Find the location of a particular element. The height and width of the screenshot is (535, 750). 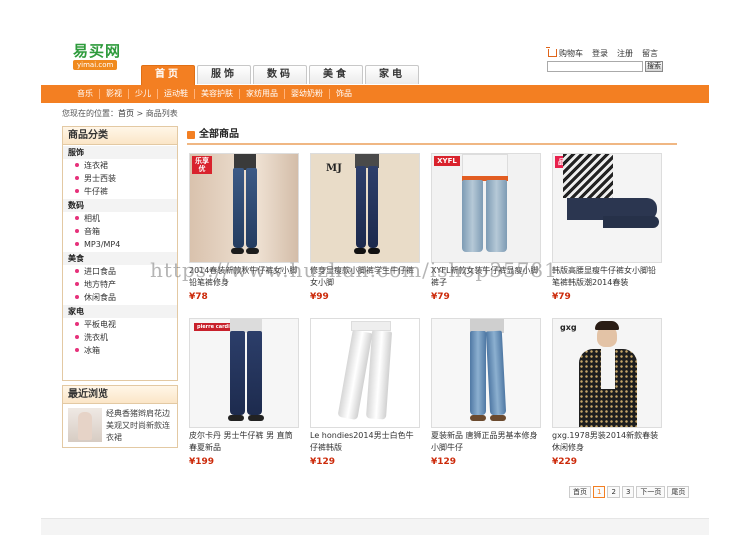

subnav-item: 家纺用品 is located at coordinates (262, 94).